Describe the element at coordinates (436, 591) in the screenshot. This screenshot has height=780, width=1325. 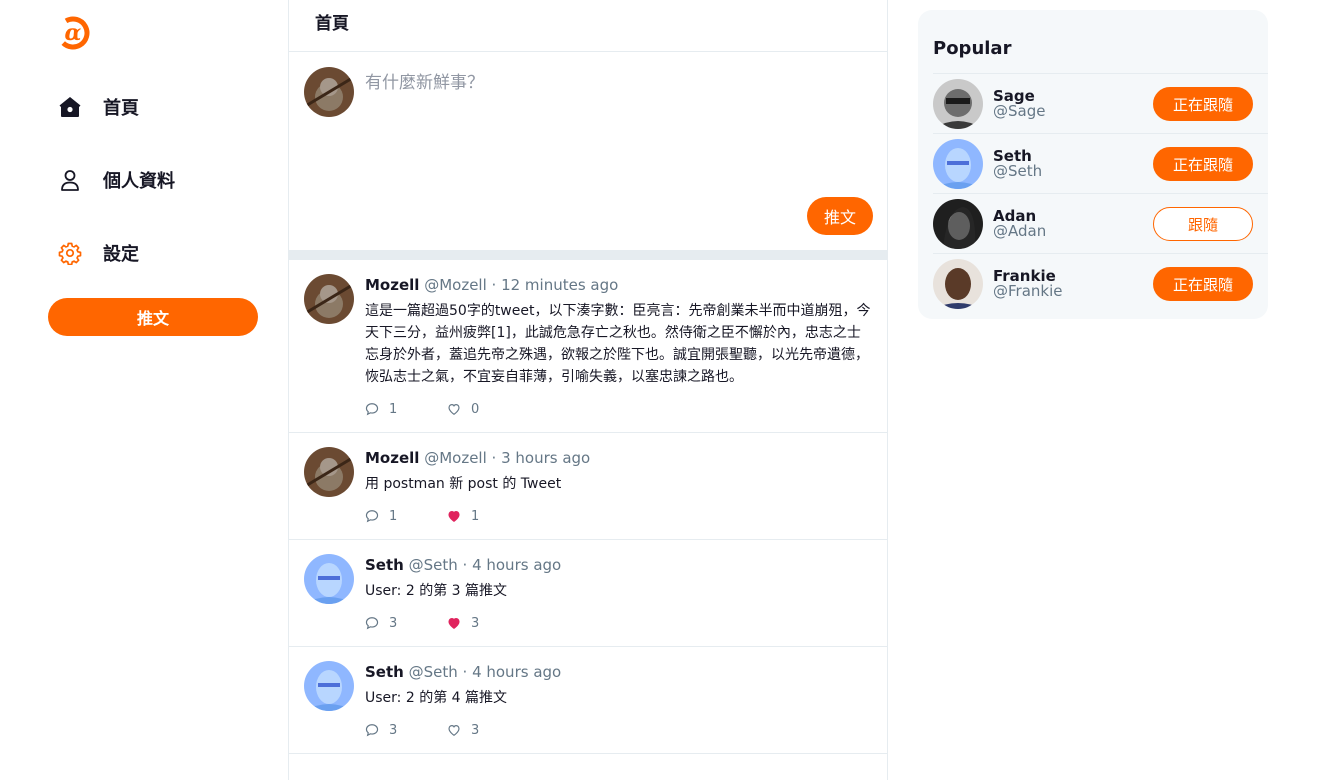
I see `tweet-text: User: 2 的第 3 篇推文` at that location.